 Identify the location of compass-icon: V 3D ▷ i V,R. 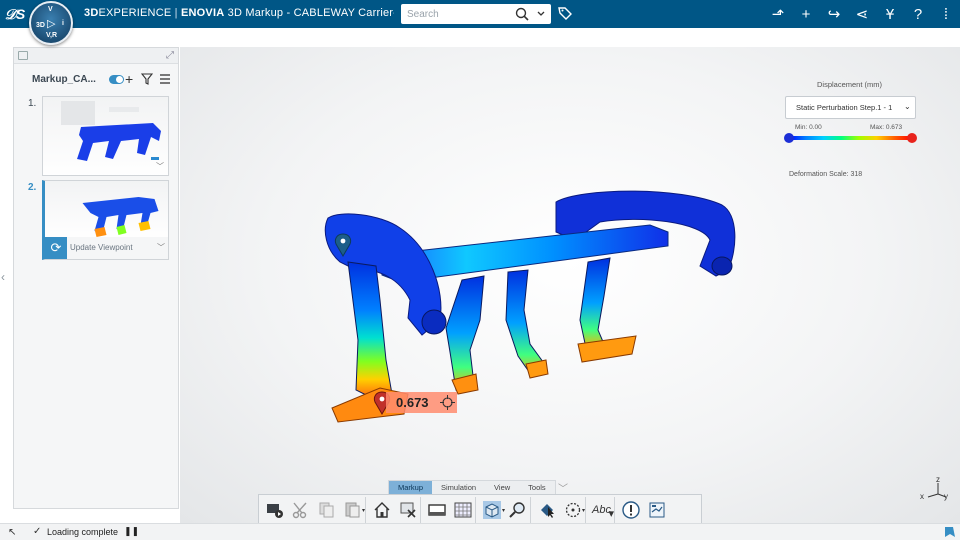
(51, 23).